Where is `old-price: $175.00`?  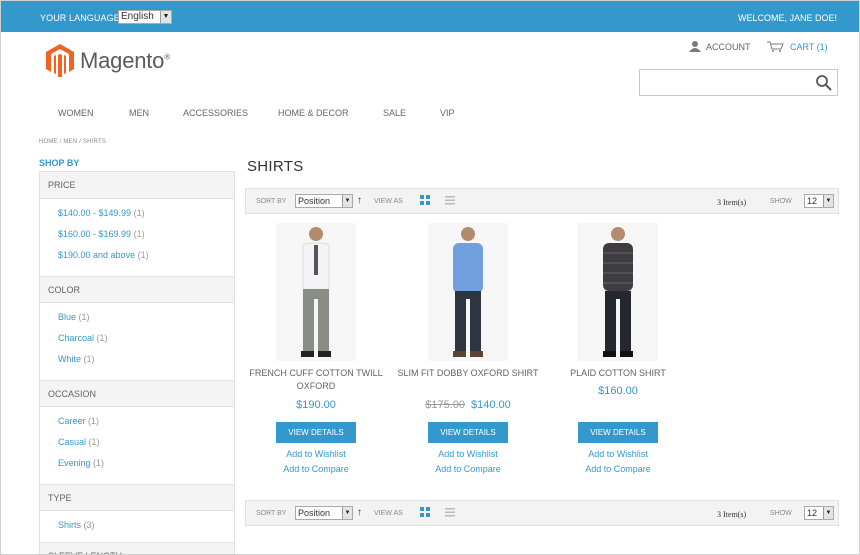 old-price: $175.00 is located at coordinates (445, 405).